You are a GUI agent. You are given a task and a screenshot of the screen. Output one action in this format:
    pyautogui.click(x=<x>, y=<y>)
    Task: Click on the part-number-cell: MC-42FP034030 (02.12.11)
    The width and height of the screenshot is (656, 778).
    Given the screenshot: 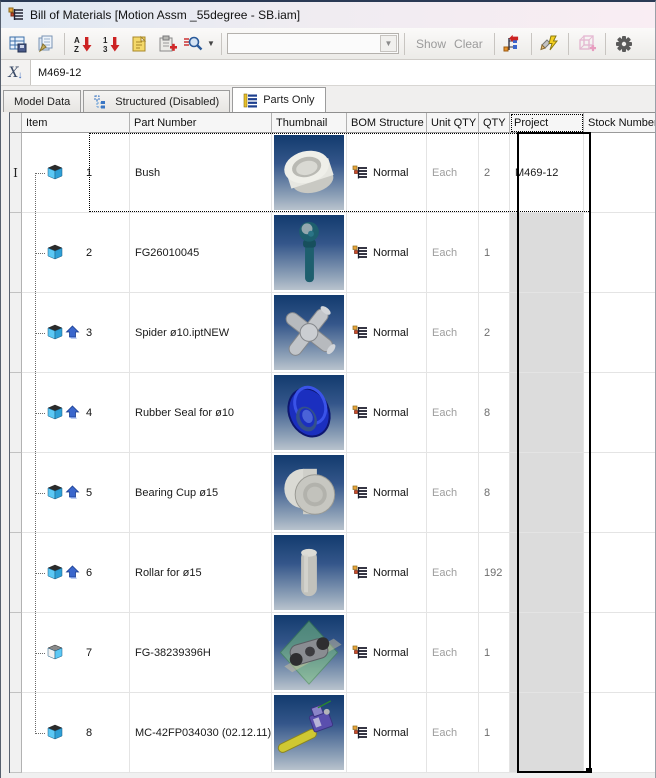 What is the action you would take?
    pyautogui.click(x=201, y=733)
    